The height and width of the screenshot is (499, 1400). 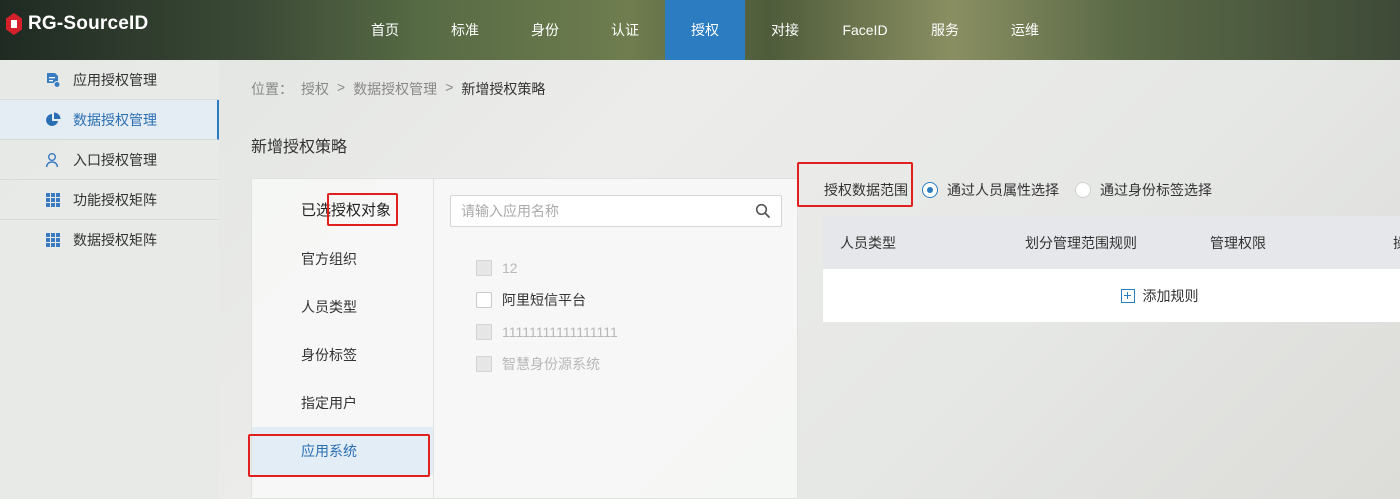 What do you see at coordinates (560, 332) in the screenshot?
I see `app-name: 11111111111111111` at bounding box center [560, 332].